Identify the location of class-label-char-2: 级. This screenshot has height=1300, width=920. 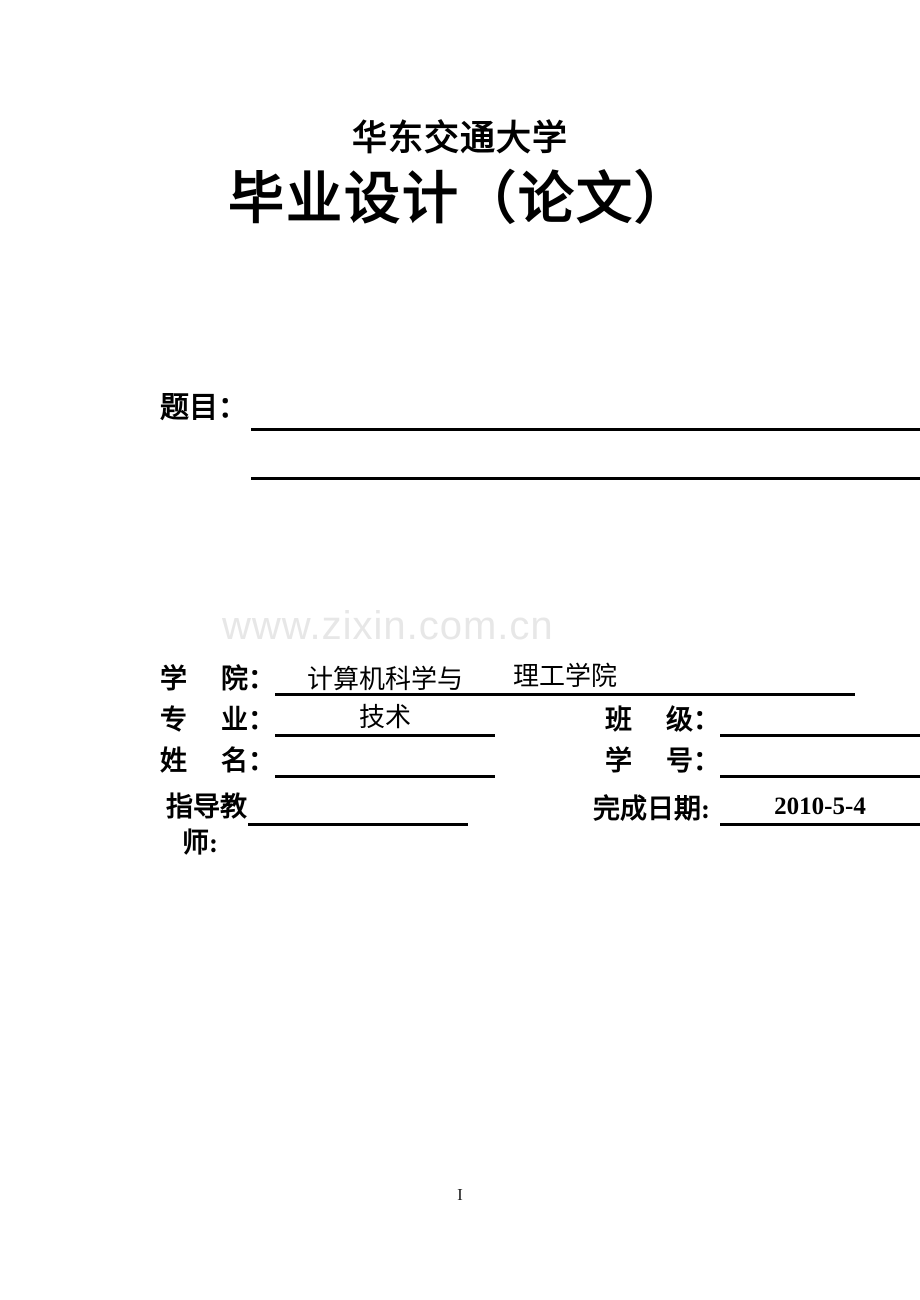
(679, 720).